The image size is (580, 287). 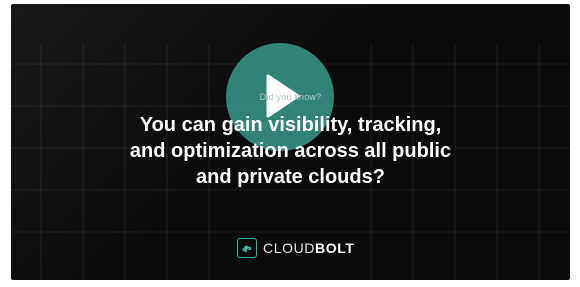 What do you see at coordinates (290, 177) in the screenshot?
I see `headline-line: and private clouds?` at bounding box center [290, 177].